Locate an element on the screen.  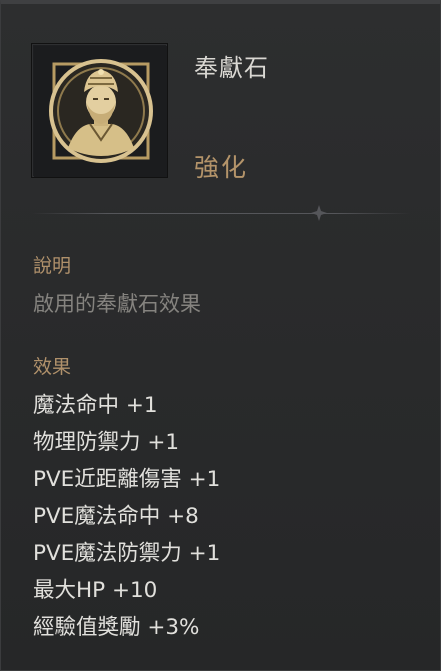
effect-item: 魔法命中 +1 is located at coordinates (95, 405).